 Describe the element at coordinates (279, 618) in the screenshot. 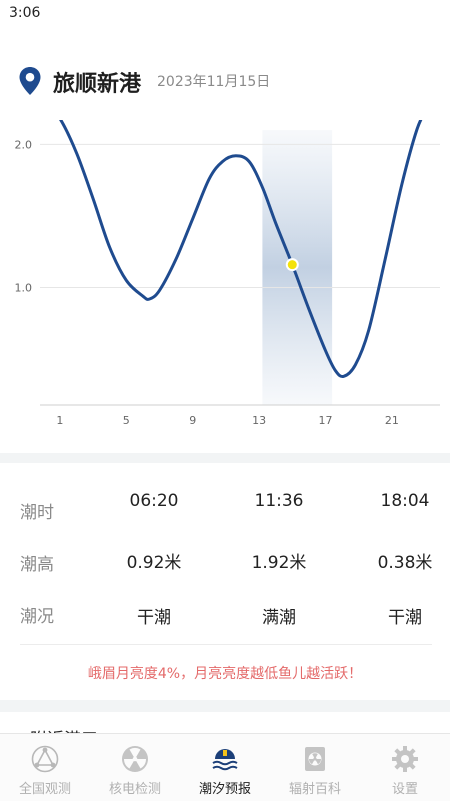

I see `tide-state-2: 满潮` at that location.